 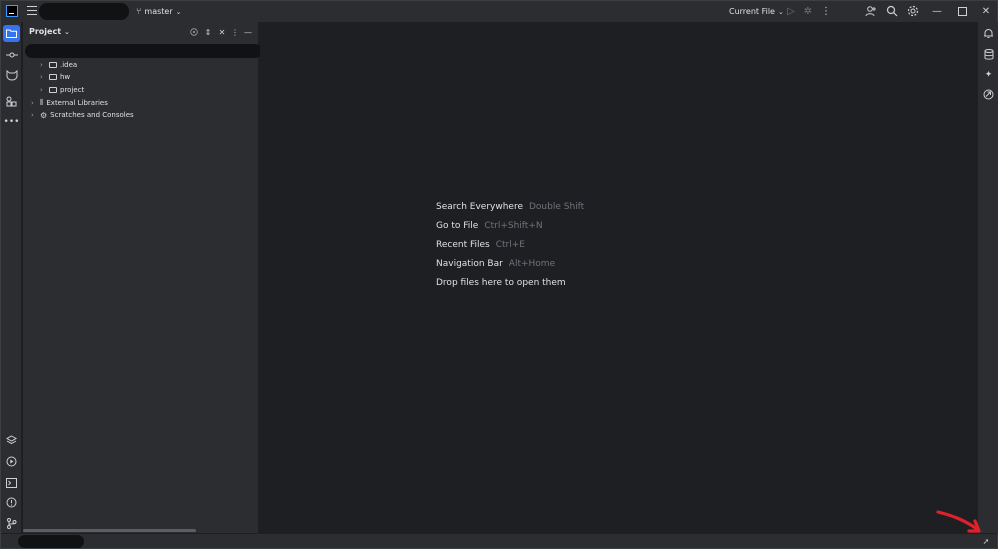 I want to click on ai-assistant-icon: ✦, so click(x=988, y=74).